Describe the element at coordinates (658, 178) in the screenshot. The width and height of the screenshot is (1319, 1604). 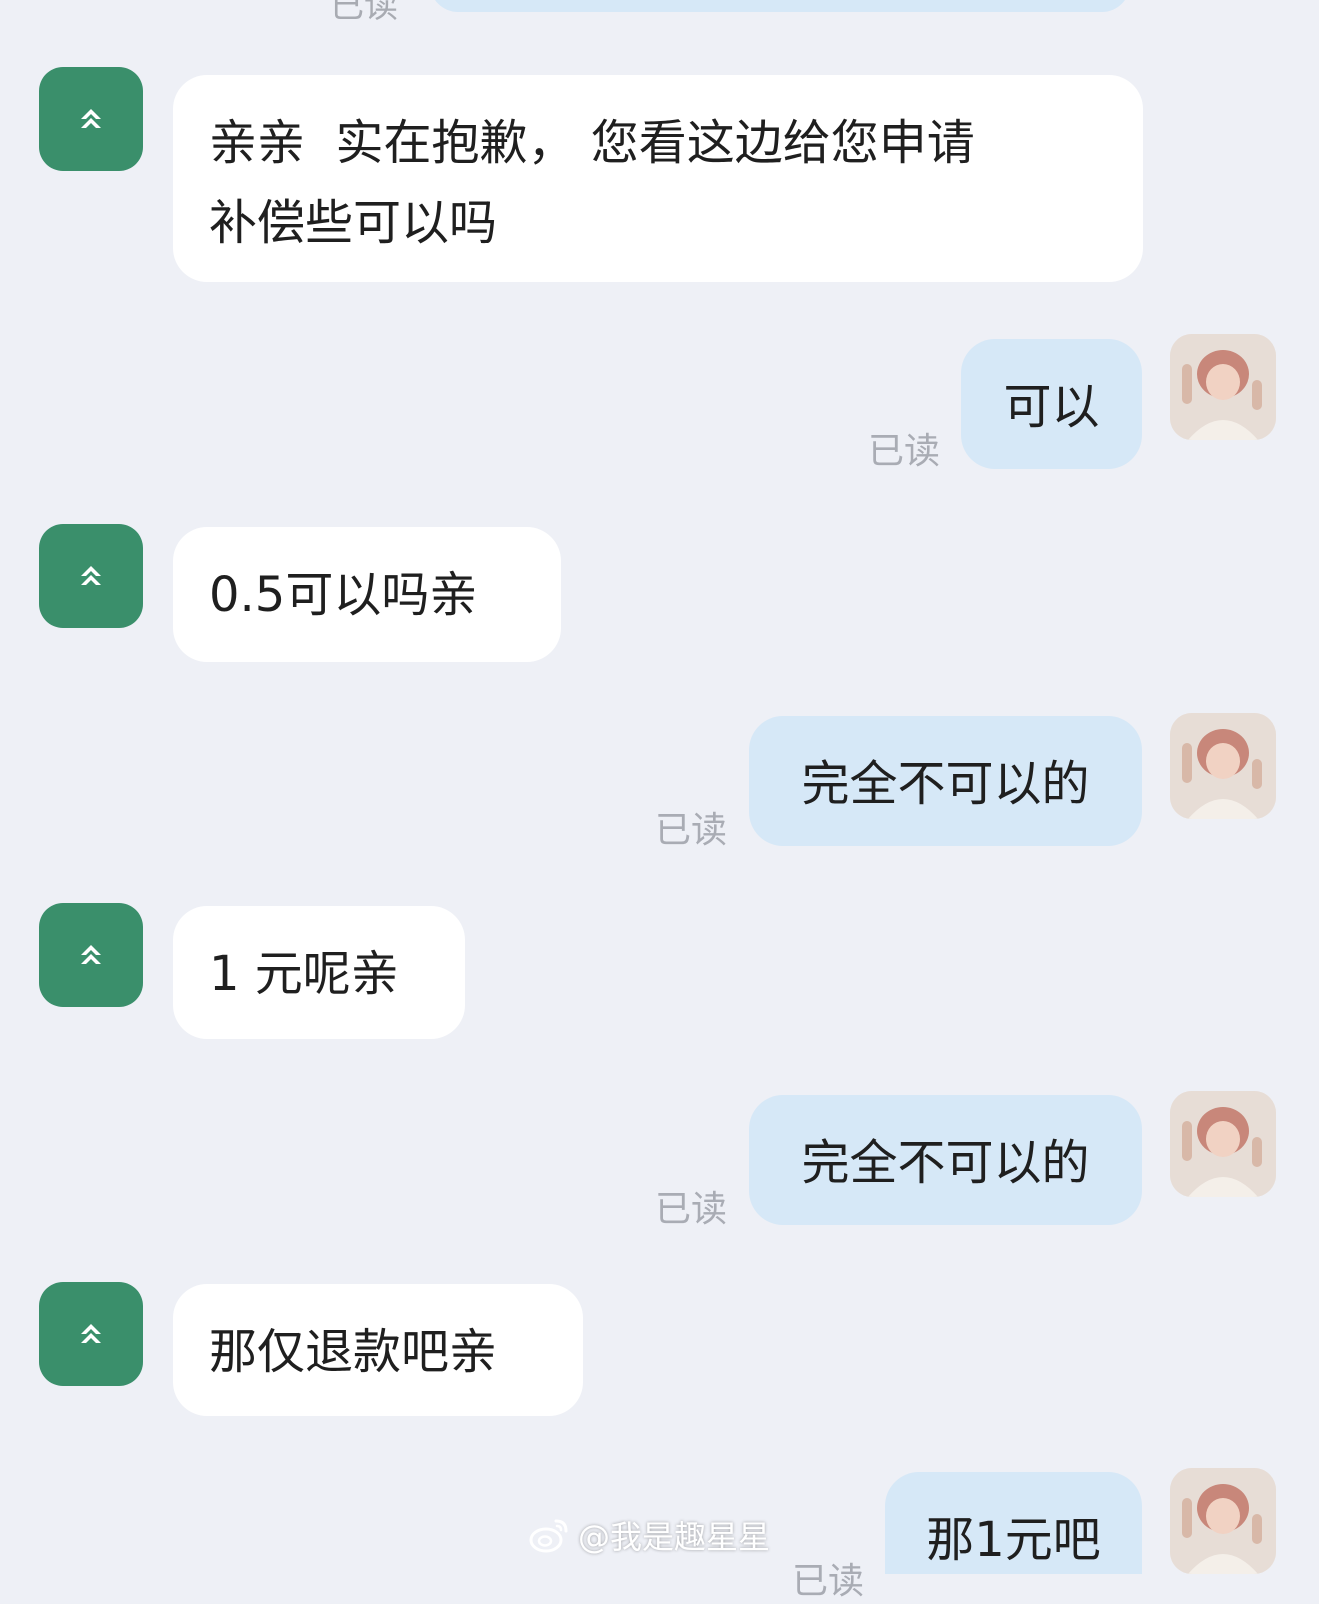
I see `message-bubble-incoming: 亲亲 实在抱歉， 您看这边给您申请 补偿些可以吗` at that location.